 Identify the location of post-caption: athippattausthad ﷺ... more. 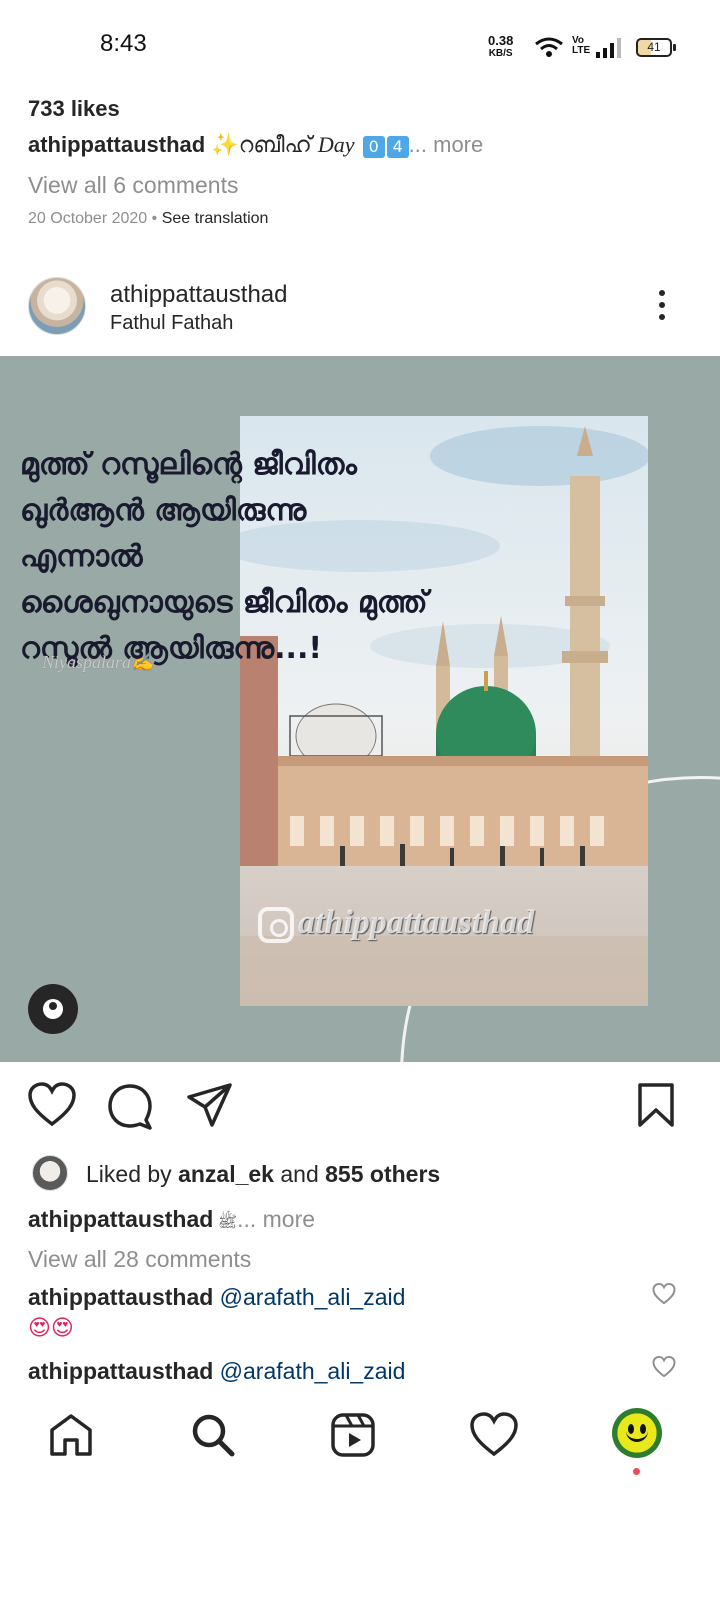
(171, 1220).